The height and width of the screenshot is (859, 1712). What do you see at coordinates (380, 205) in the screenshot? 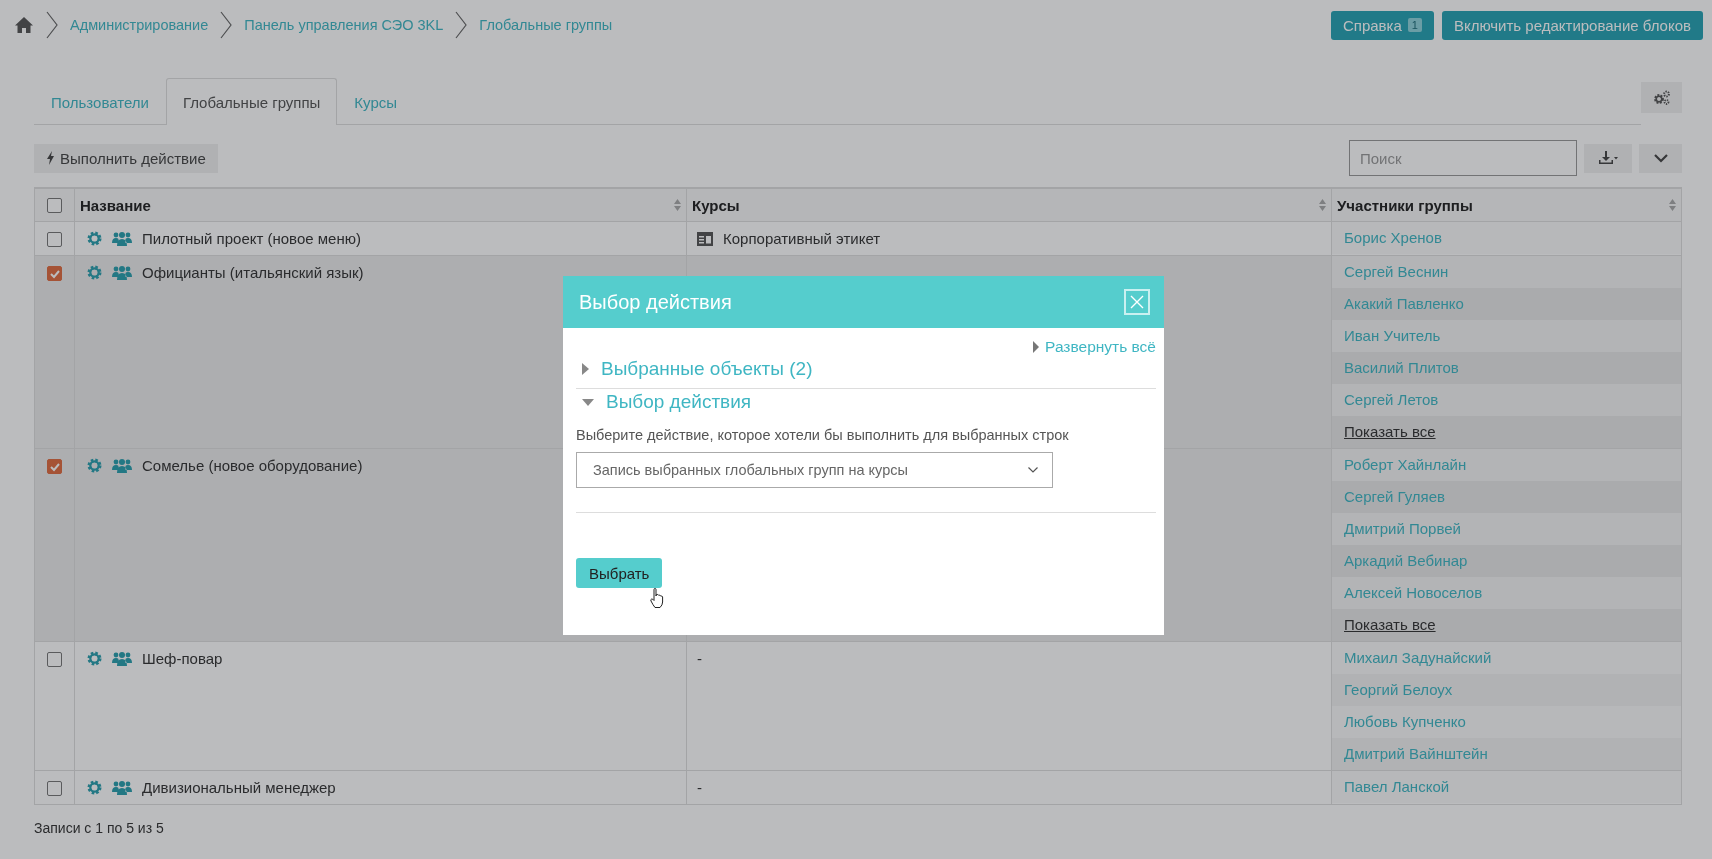
I see `column-header: Название` at bounding box center [380, 205].